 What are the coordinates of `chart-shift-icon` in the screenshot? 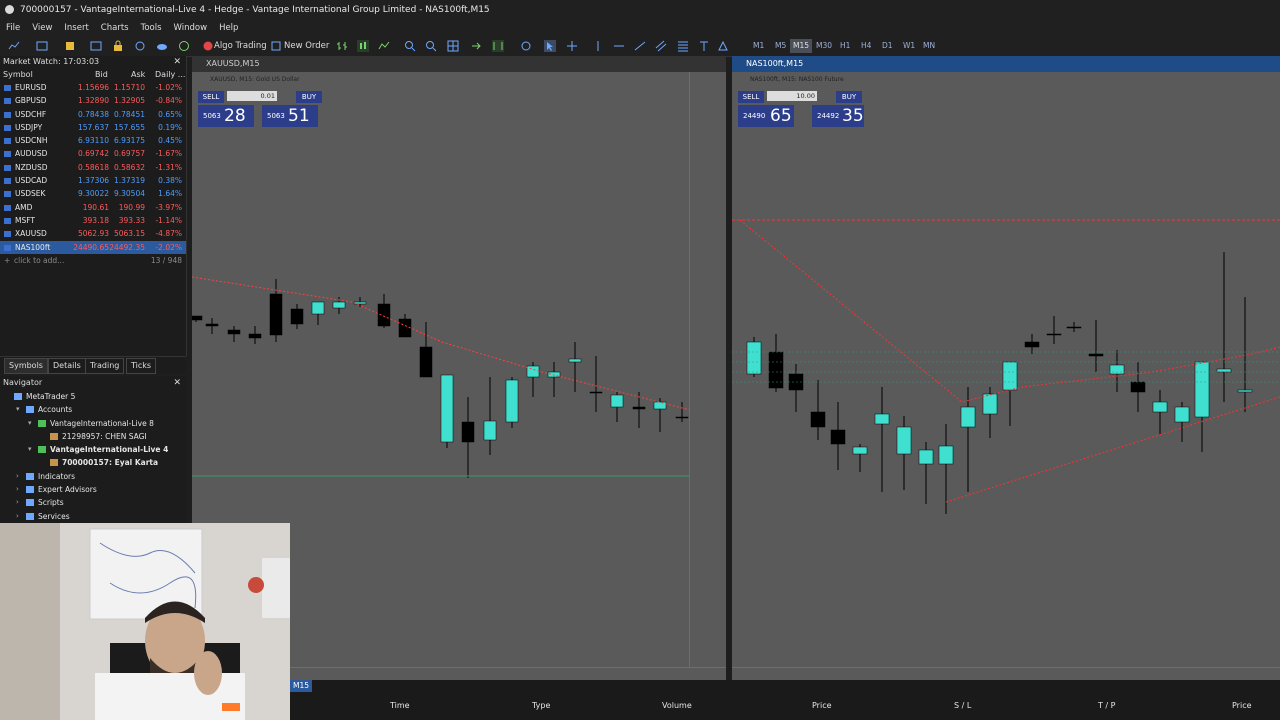 It's located at (498, 46).